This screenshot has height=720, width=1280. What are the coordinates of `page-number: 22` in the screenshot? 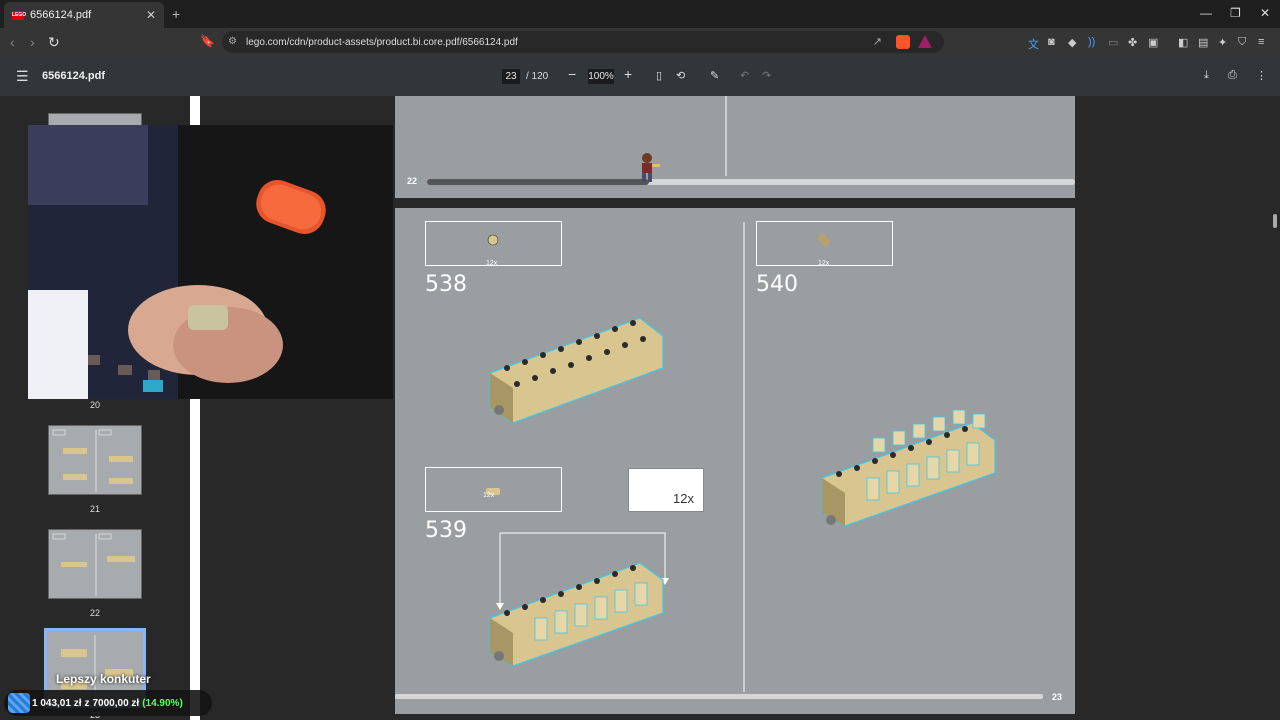 It's located at (412, 181).